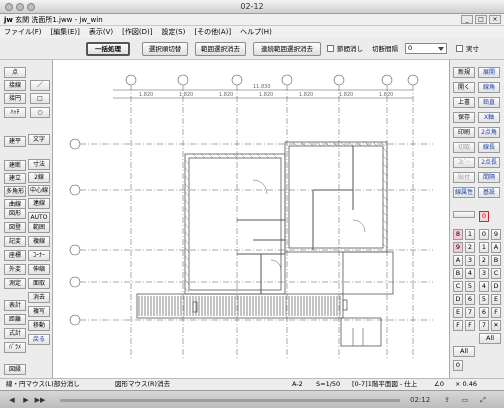  Describe the element at coordinates (458, 247) in the screenshot. I see `layer-a-1: 9` at that location.